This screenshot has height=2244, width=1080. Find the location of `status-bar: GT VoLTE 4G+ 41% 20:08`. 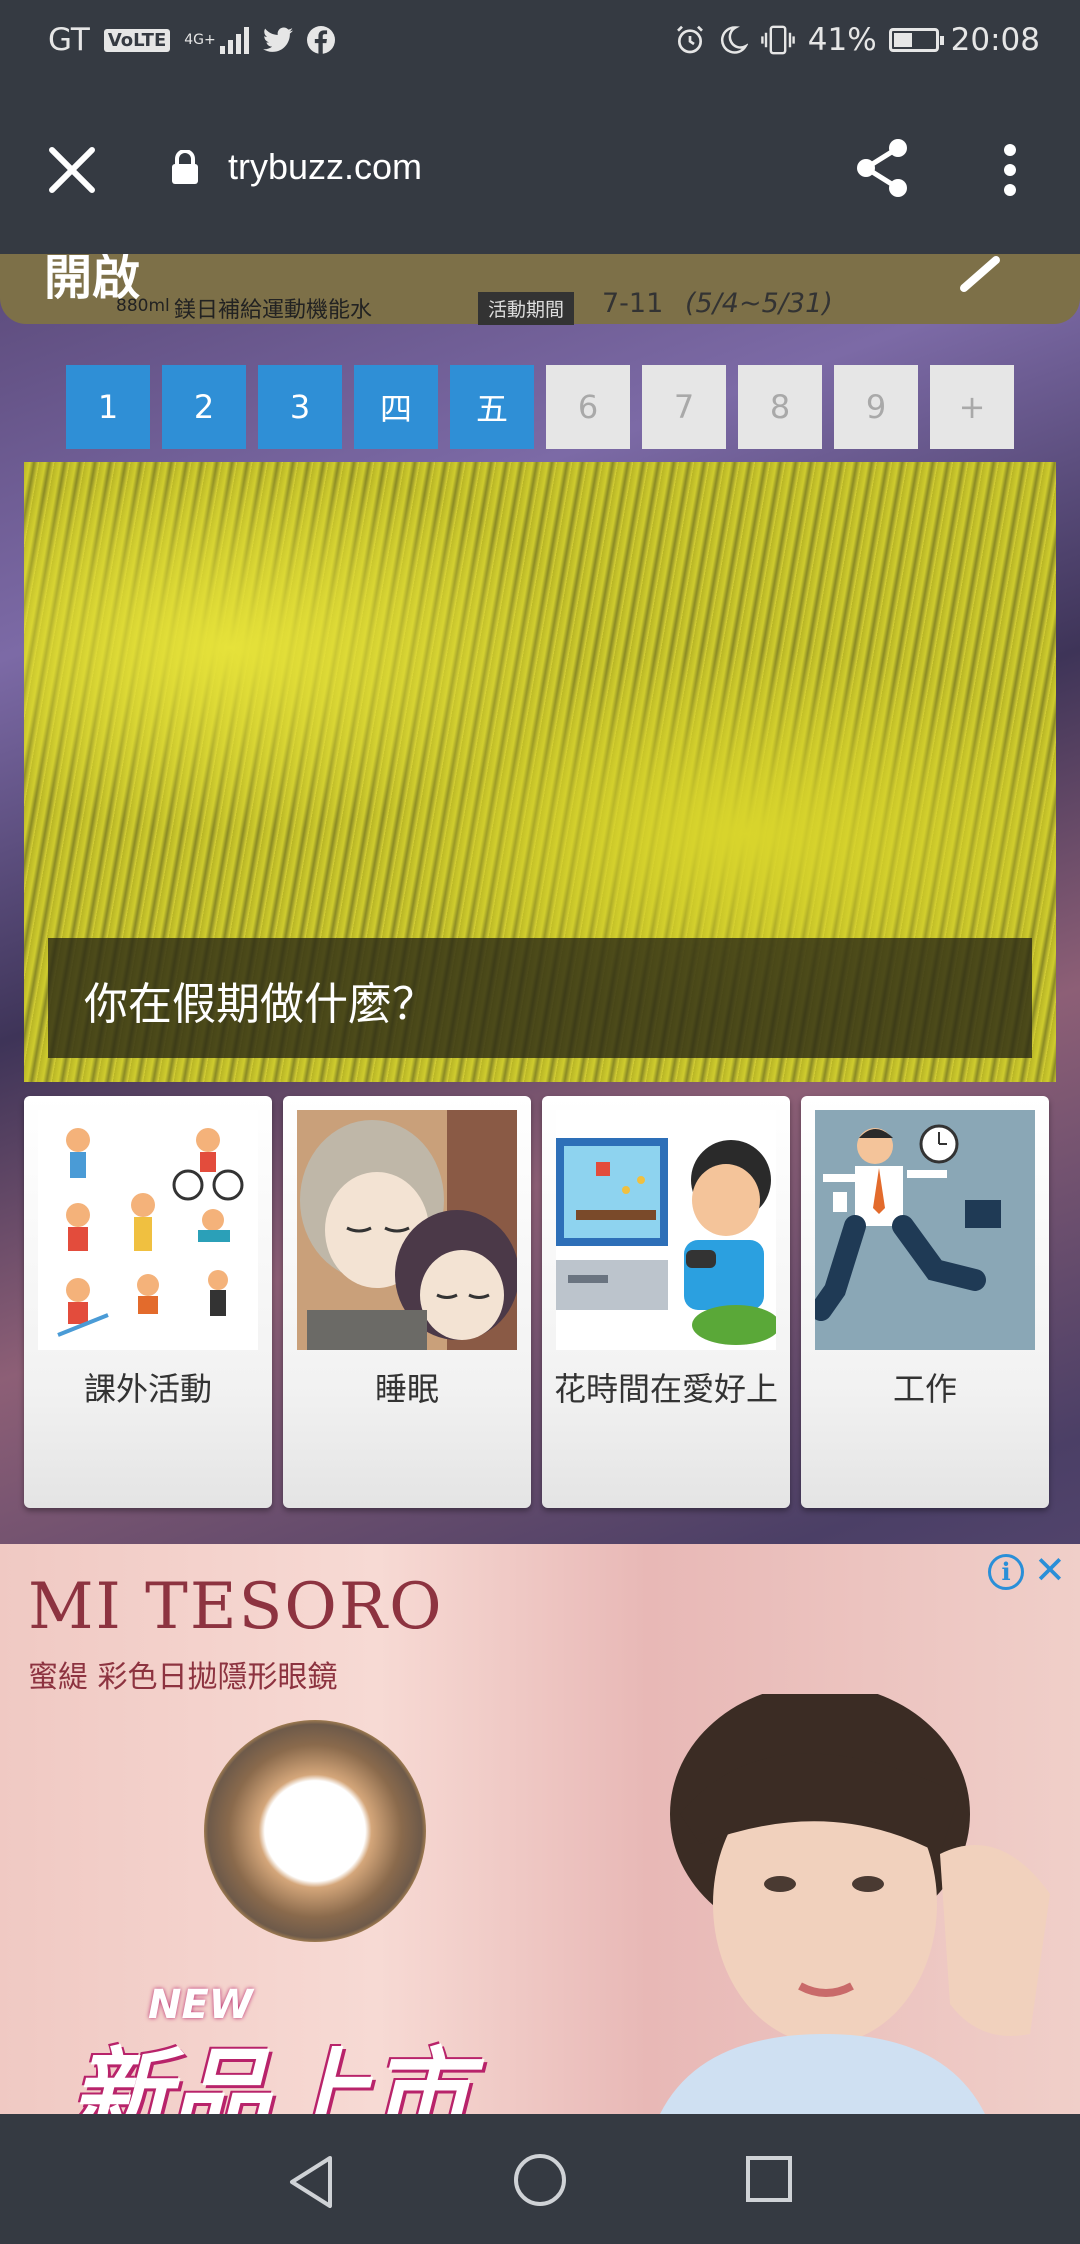

status-bar: GT VoLTE 4G+ 41% 20:08 is located at coordinates (540, 42).